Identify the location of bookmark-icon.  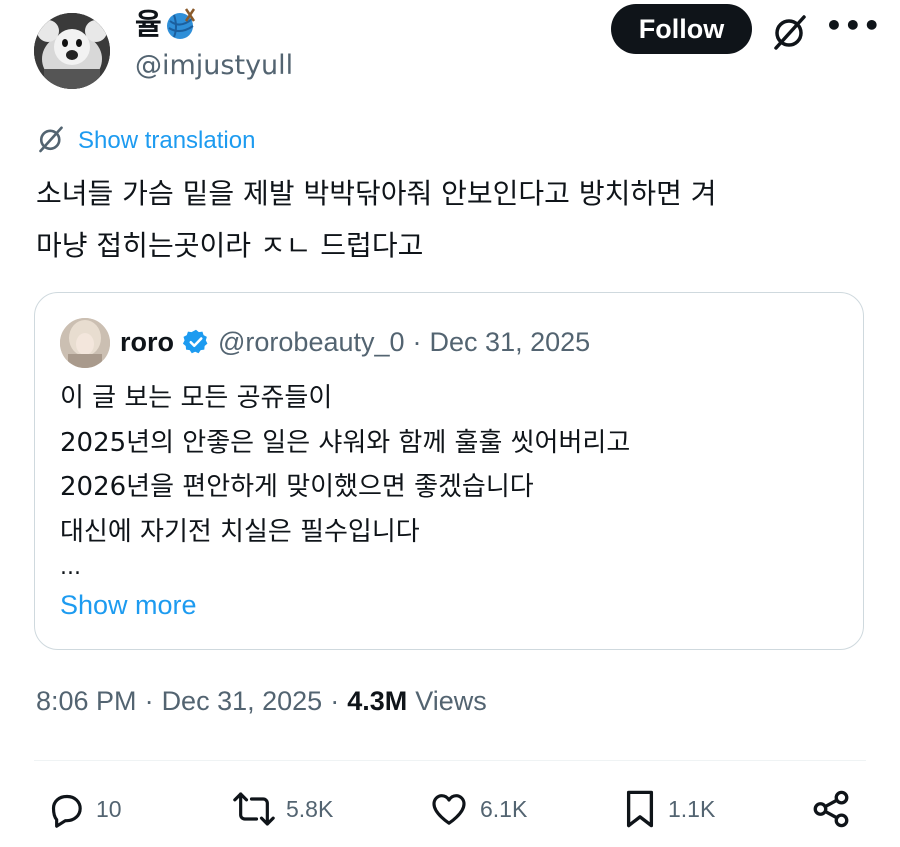
(640, 809).